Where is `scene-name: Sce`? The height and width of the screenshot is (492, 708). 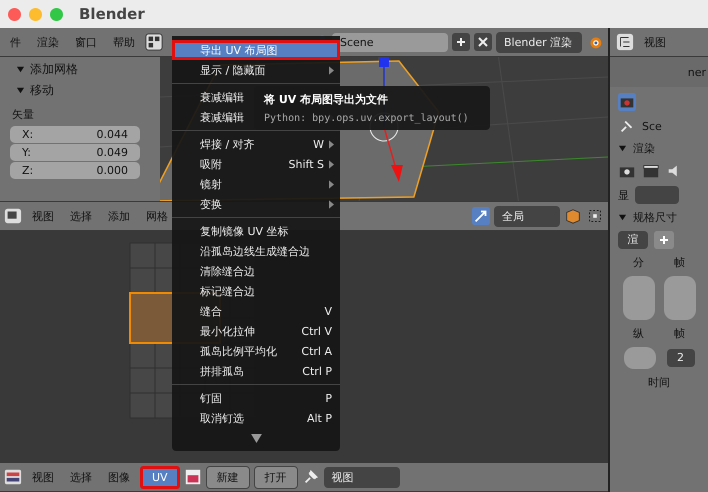 scene-name: Sce is located at coordinates (652, 126).